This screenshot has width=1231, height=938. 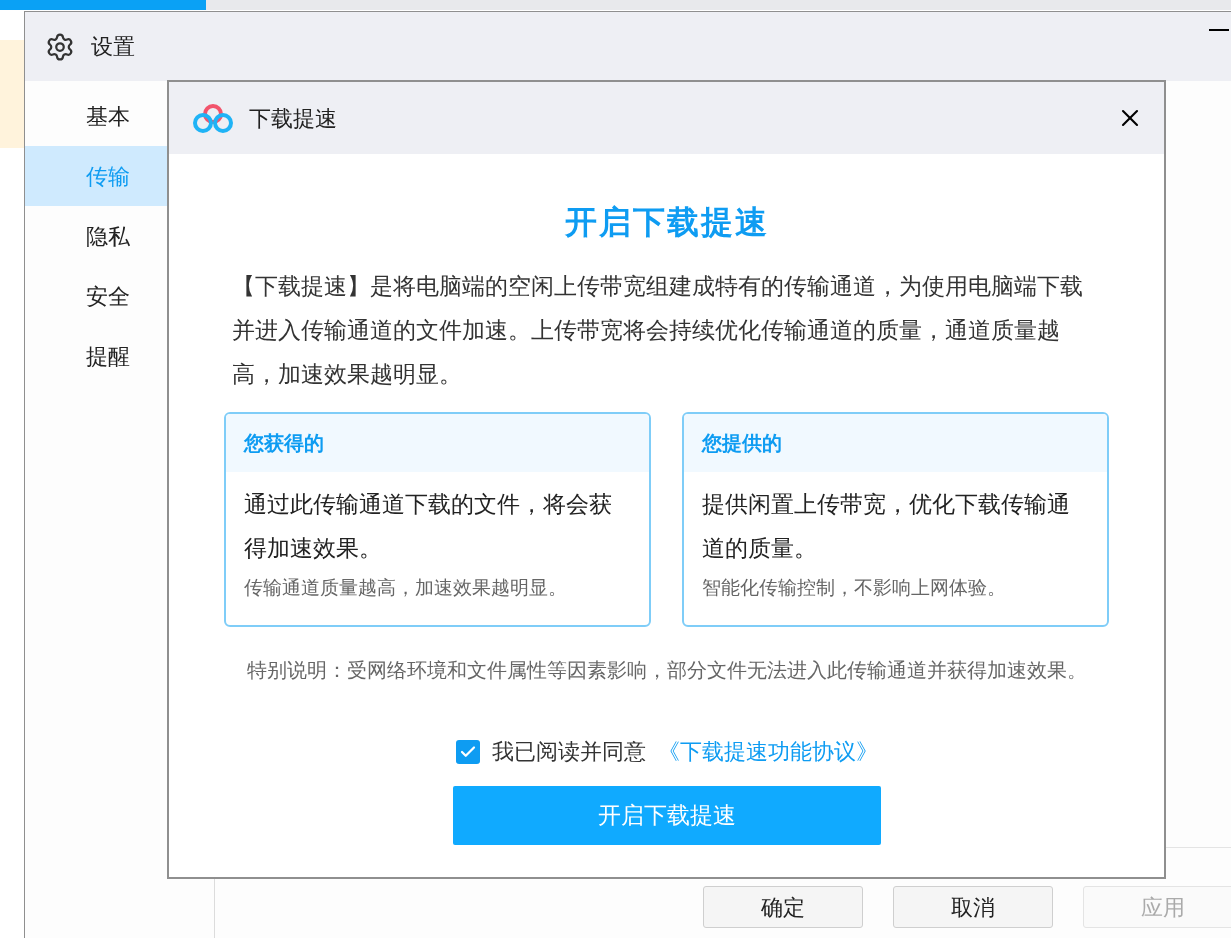 I want to click on dialog-button: 取消, so click(x=973, y=907).